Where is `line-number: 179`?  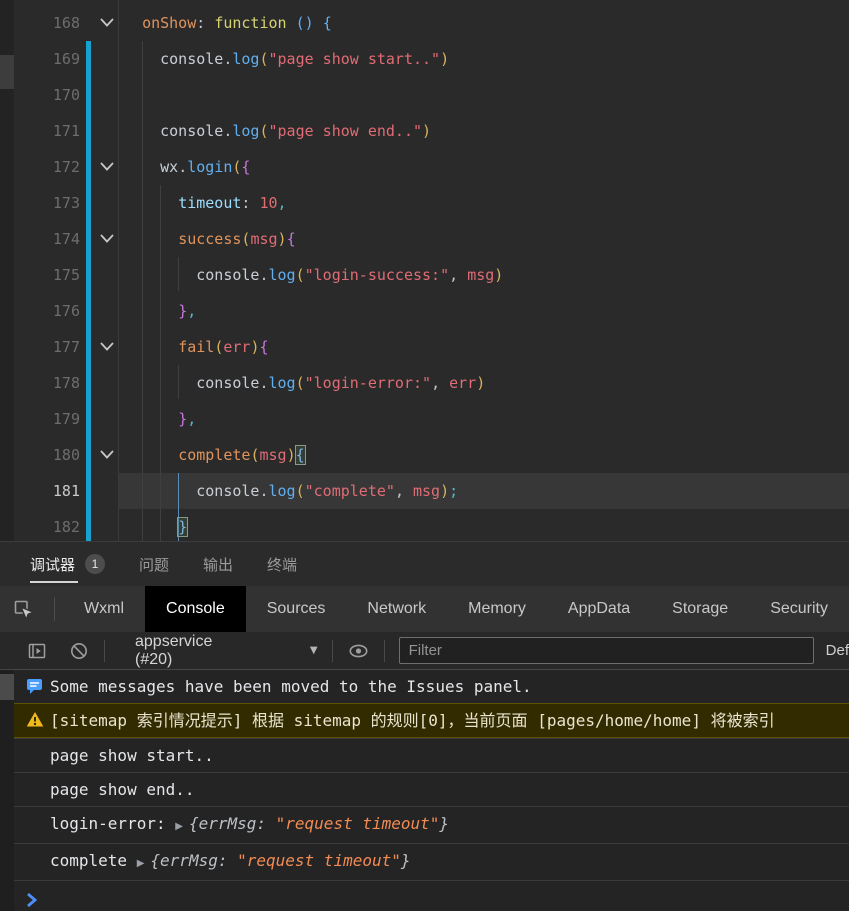 line-number: 179 is located at coordinates (66, 419).